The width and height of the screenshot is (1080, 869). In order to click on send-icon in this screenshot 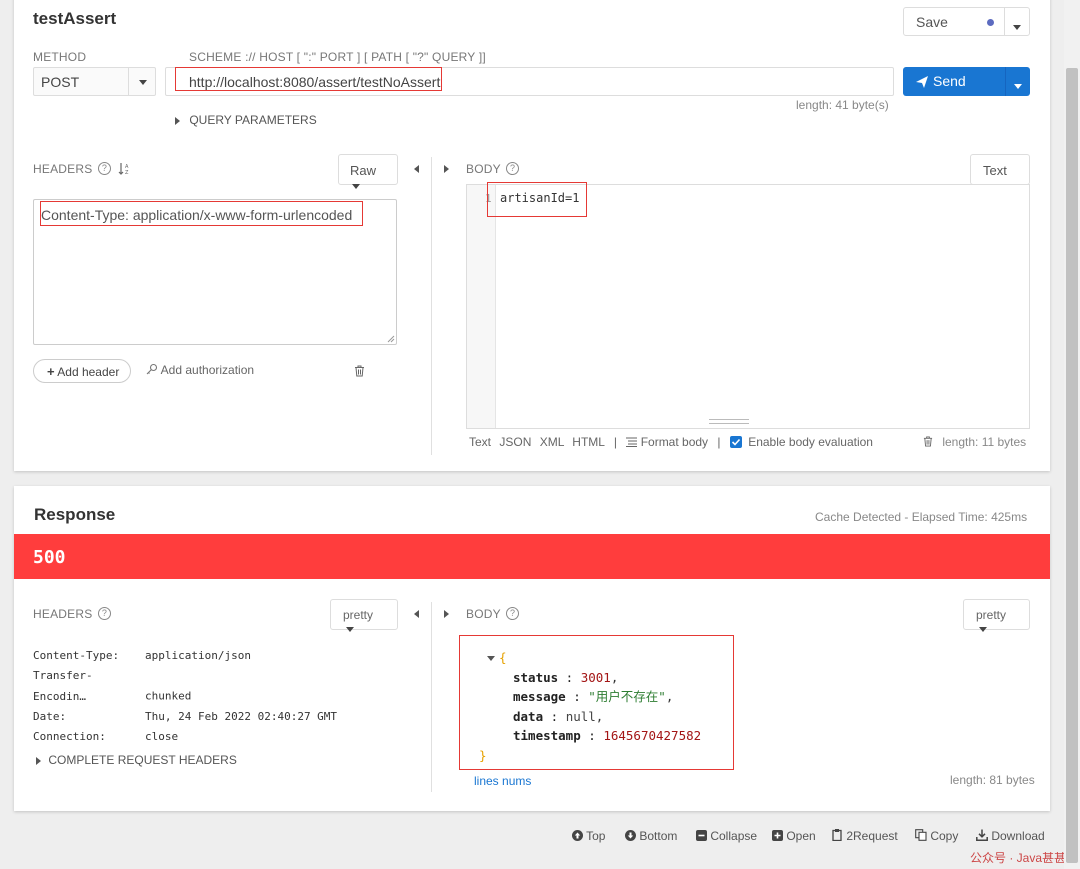, I will do `click(922, 82)`.